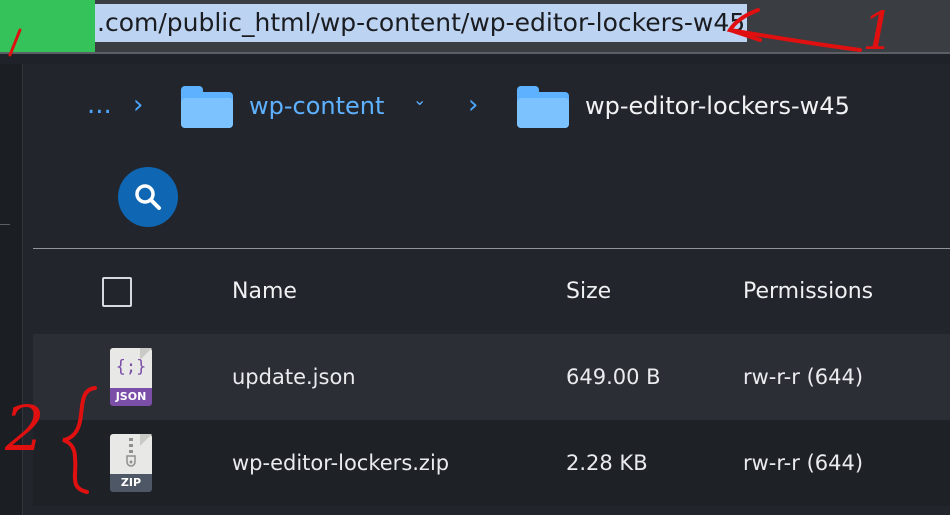  I want to click on json-file-icon: {;} JSON, so click(133, 377).